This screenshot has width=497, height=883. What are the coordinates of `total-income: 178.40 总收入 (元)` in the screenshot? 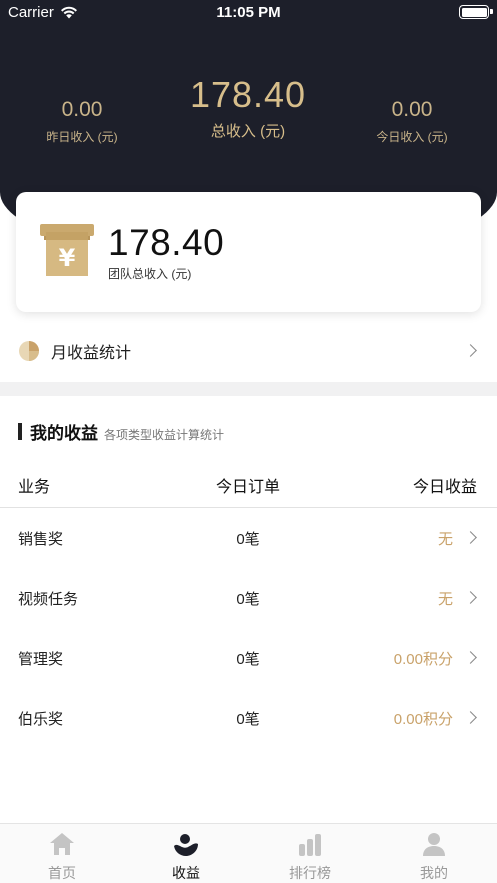 It's located at (248, 107).